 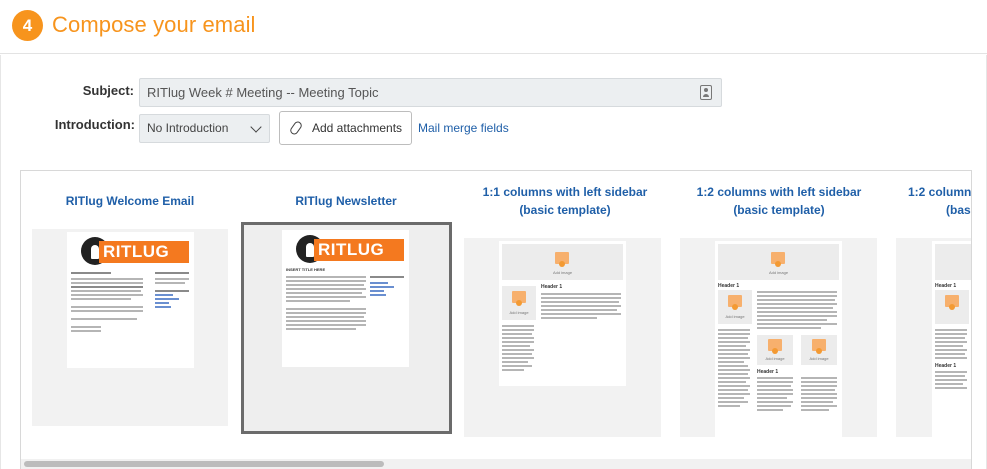 I want to click on paperclip-icon, so click(x=296, y=128).